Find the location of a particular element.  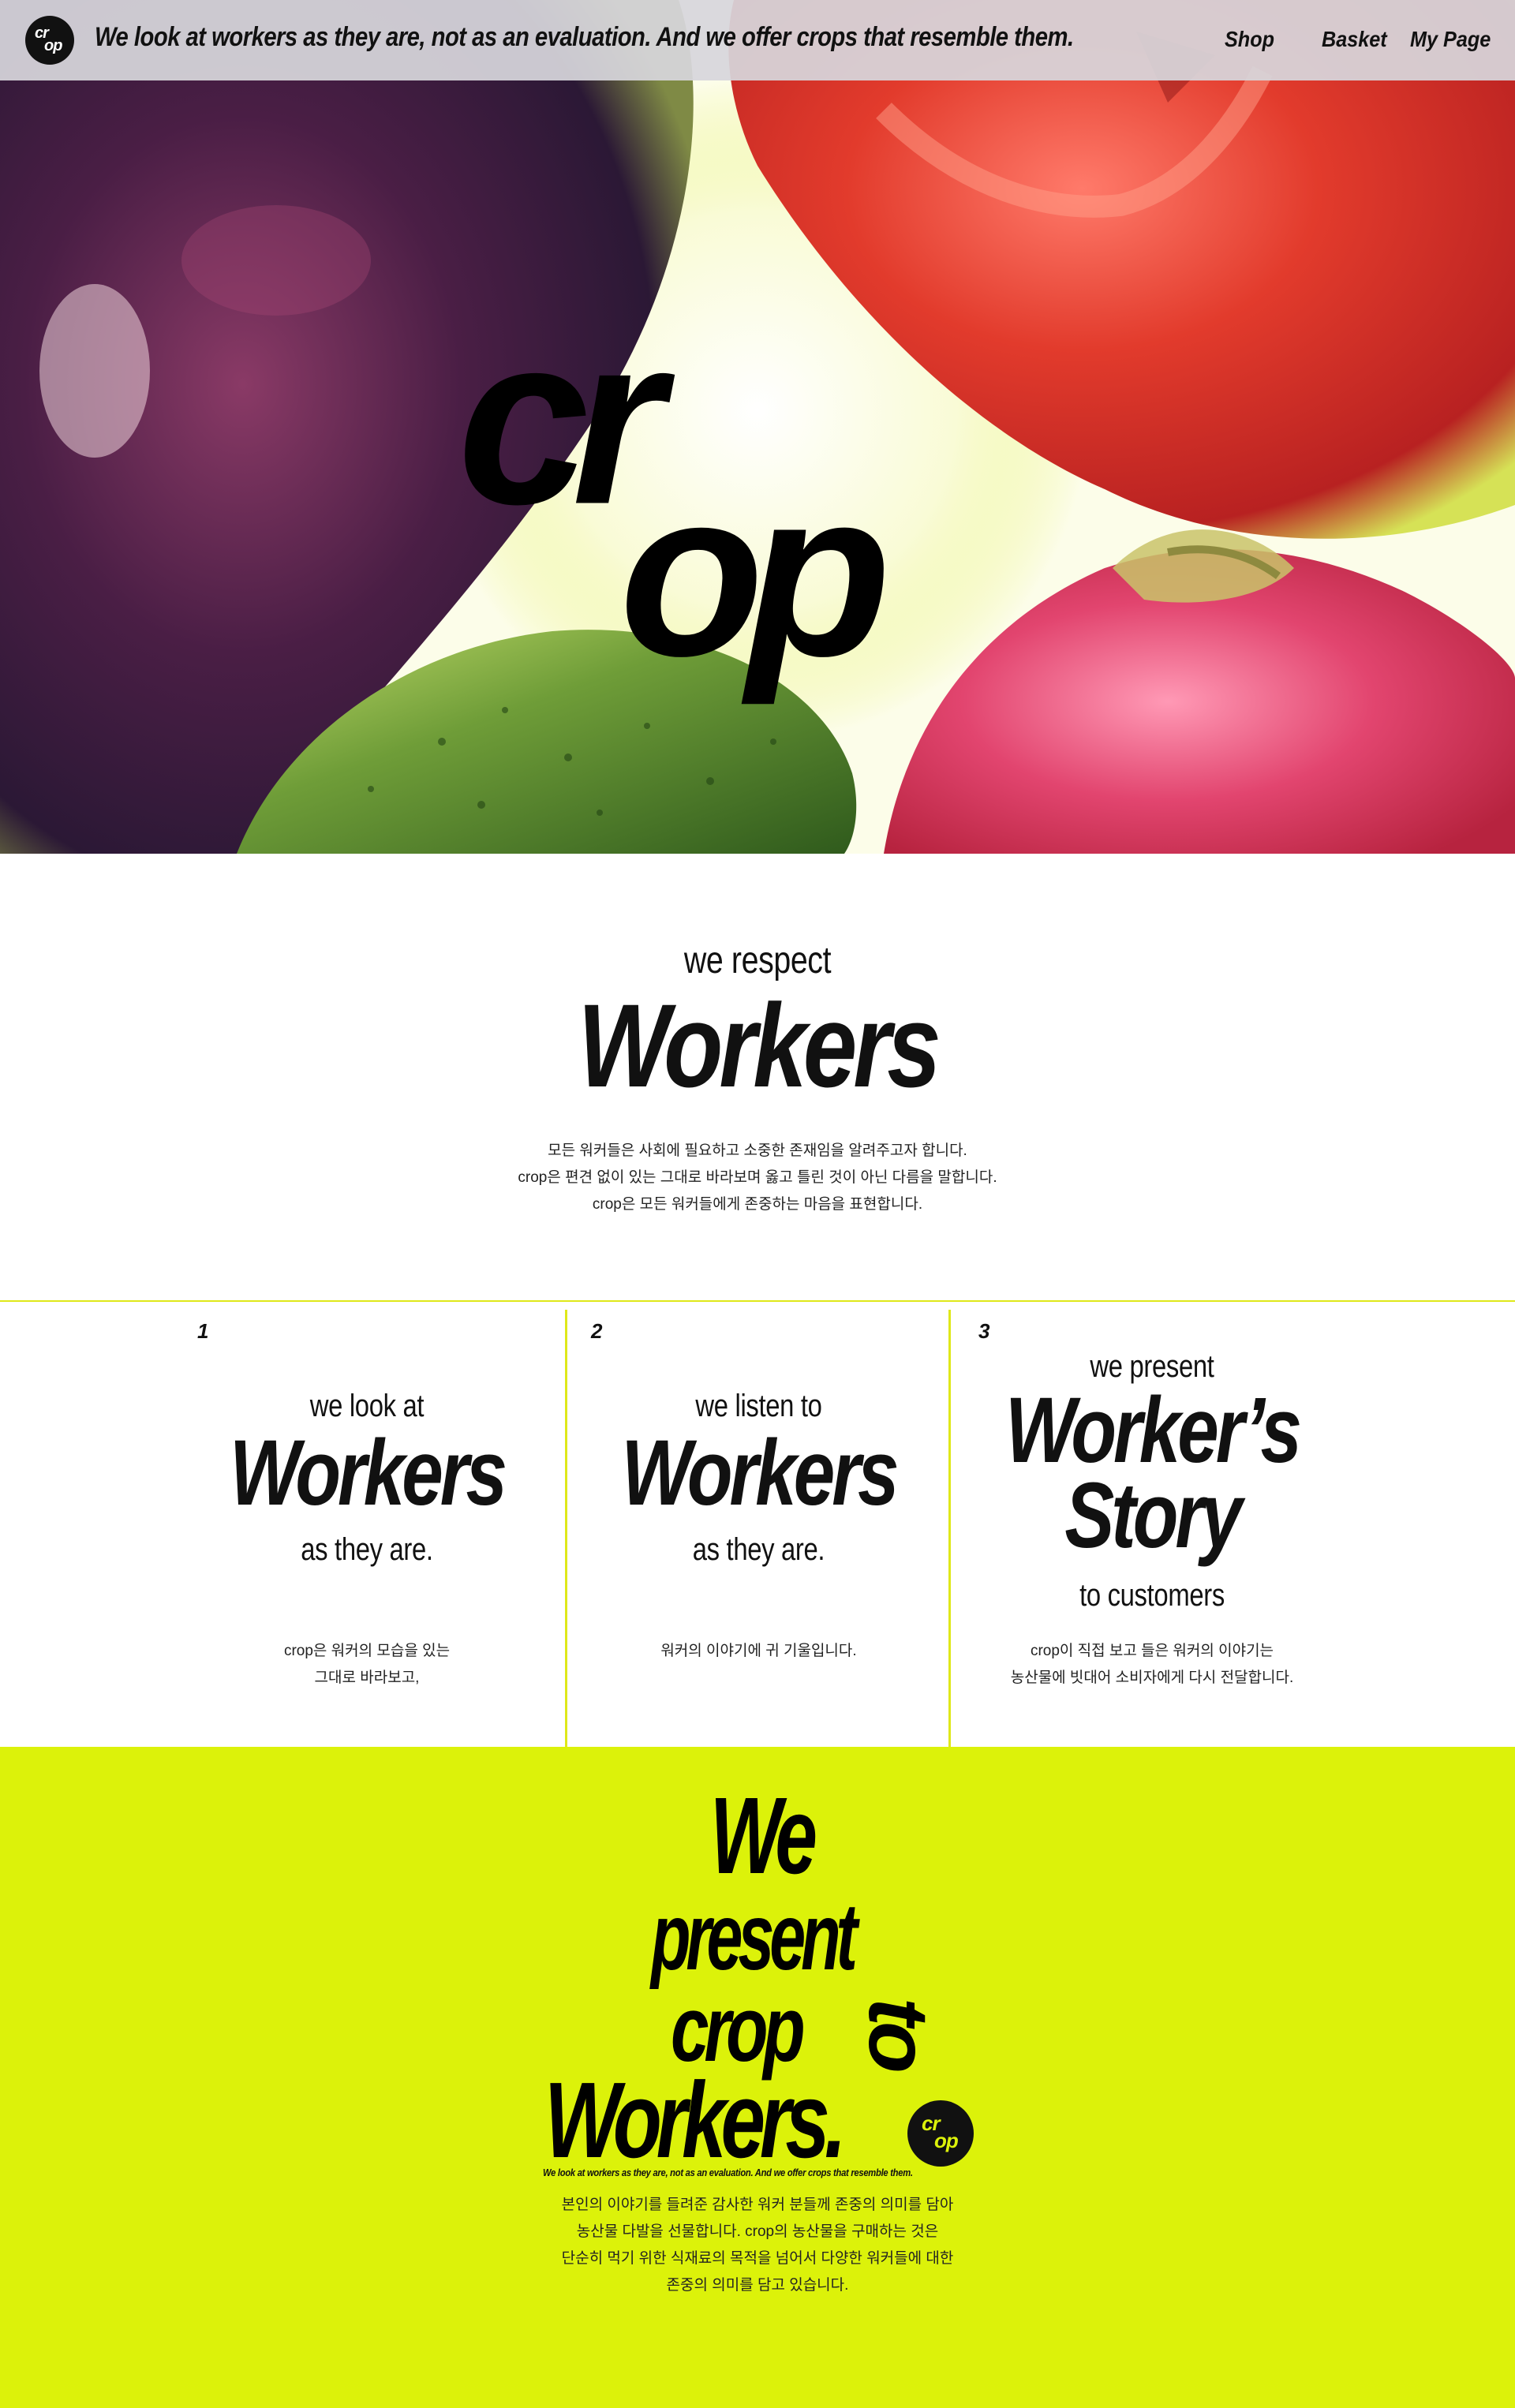

column-body-line: 워커의 이야기에 귀 기울입니다. is located at coordinates (758, 1651).